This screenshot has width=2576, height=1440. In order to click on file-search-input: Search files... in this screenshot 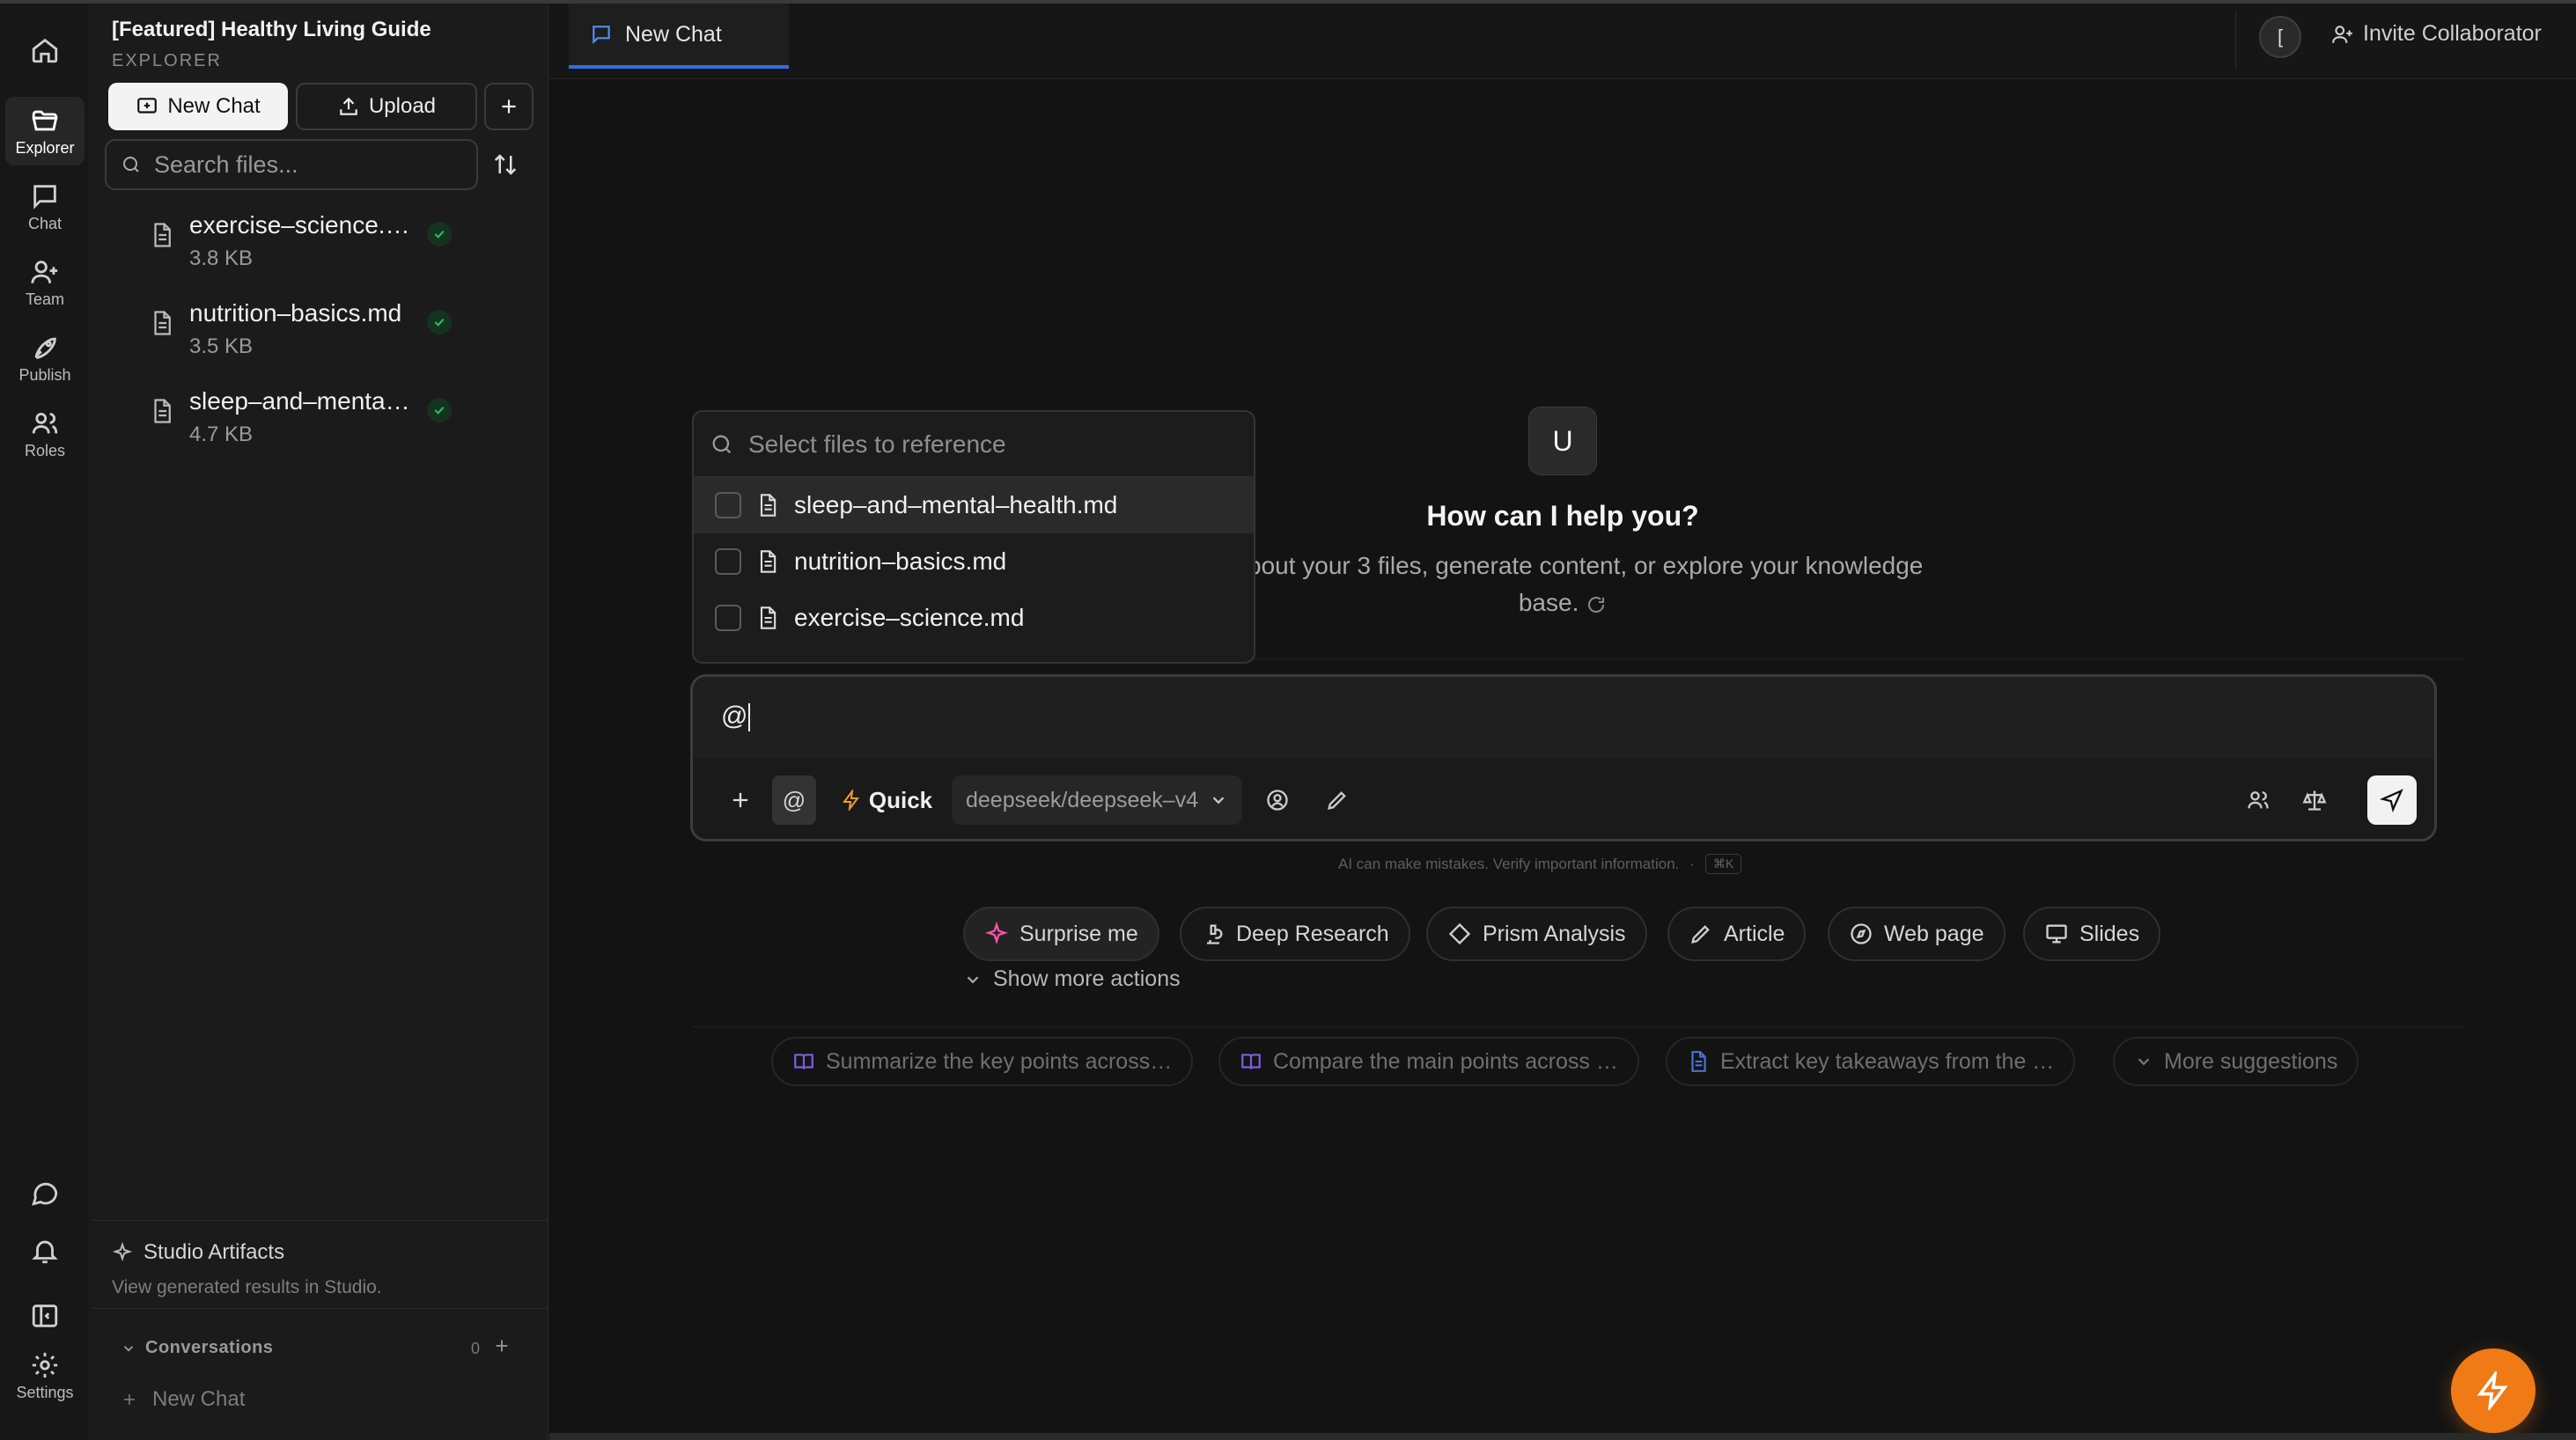, I will do `click(291, 164)`.